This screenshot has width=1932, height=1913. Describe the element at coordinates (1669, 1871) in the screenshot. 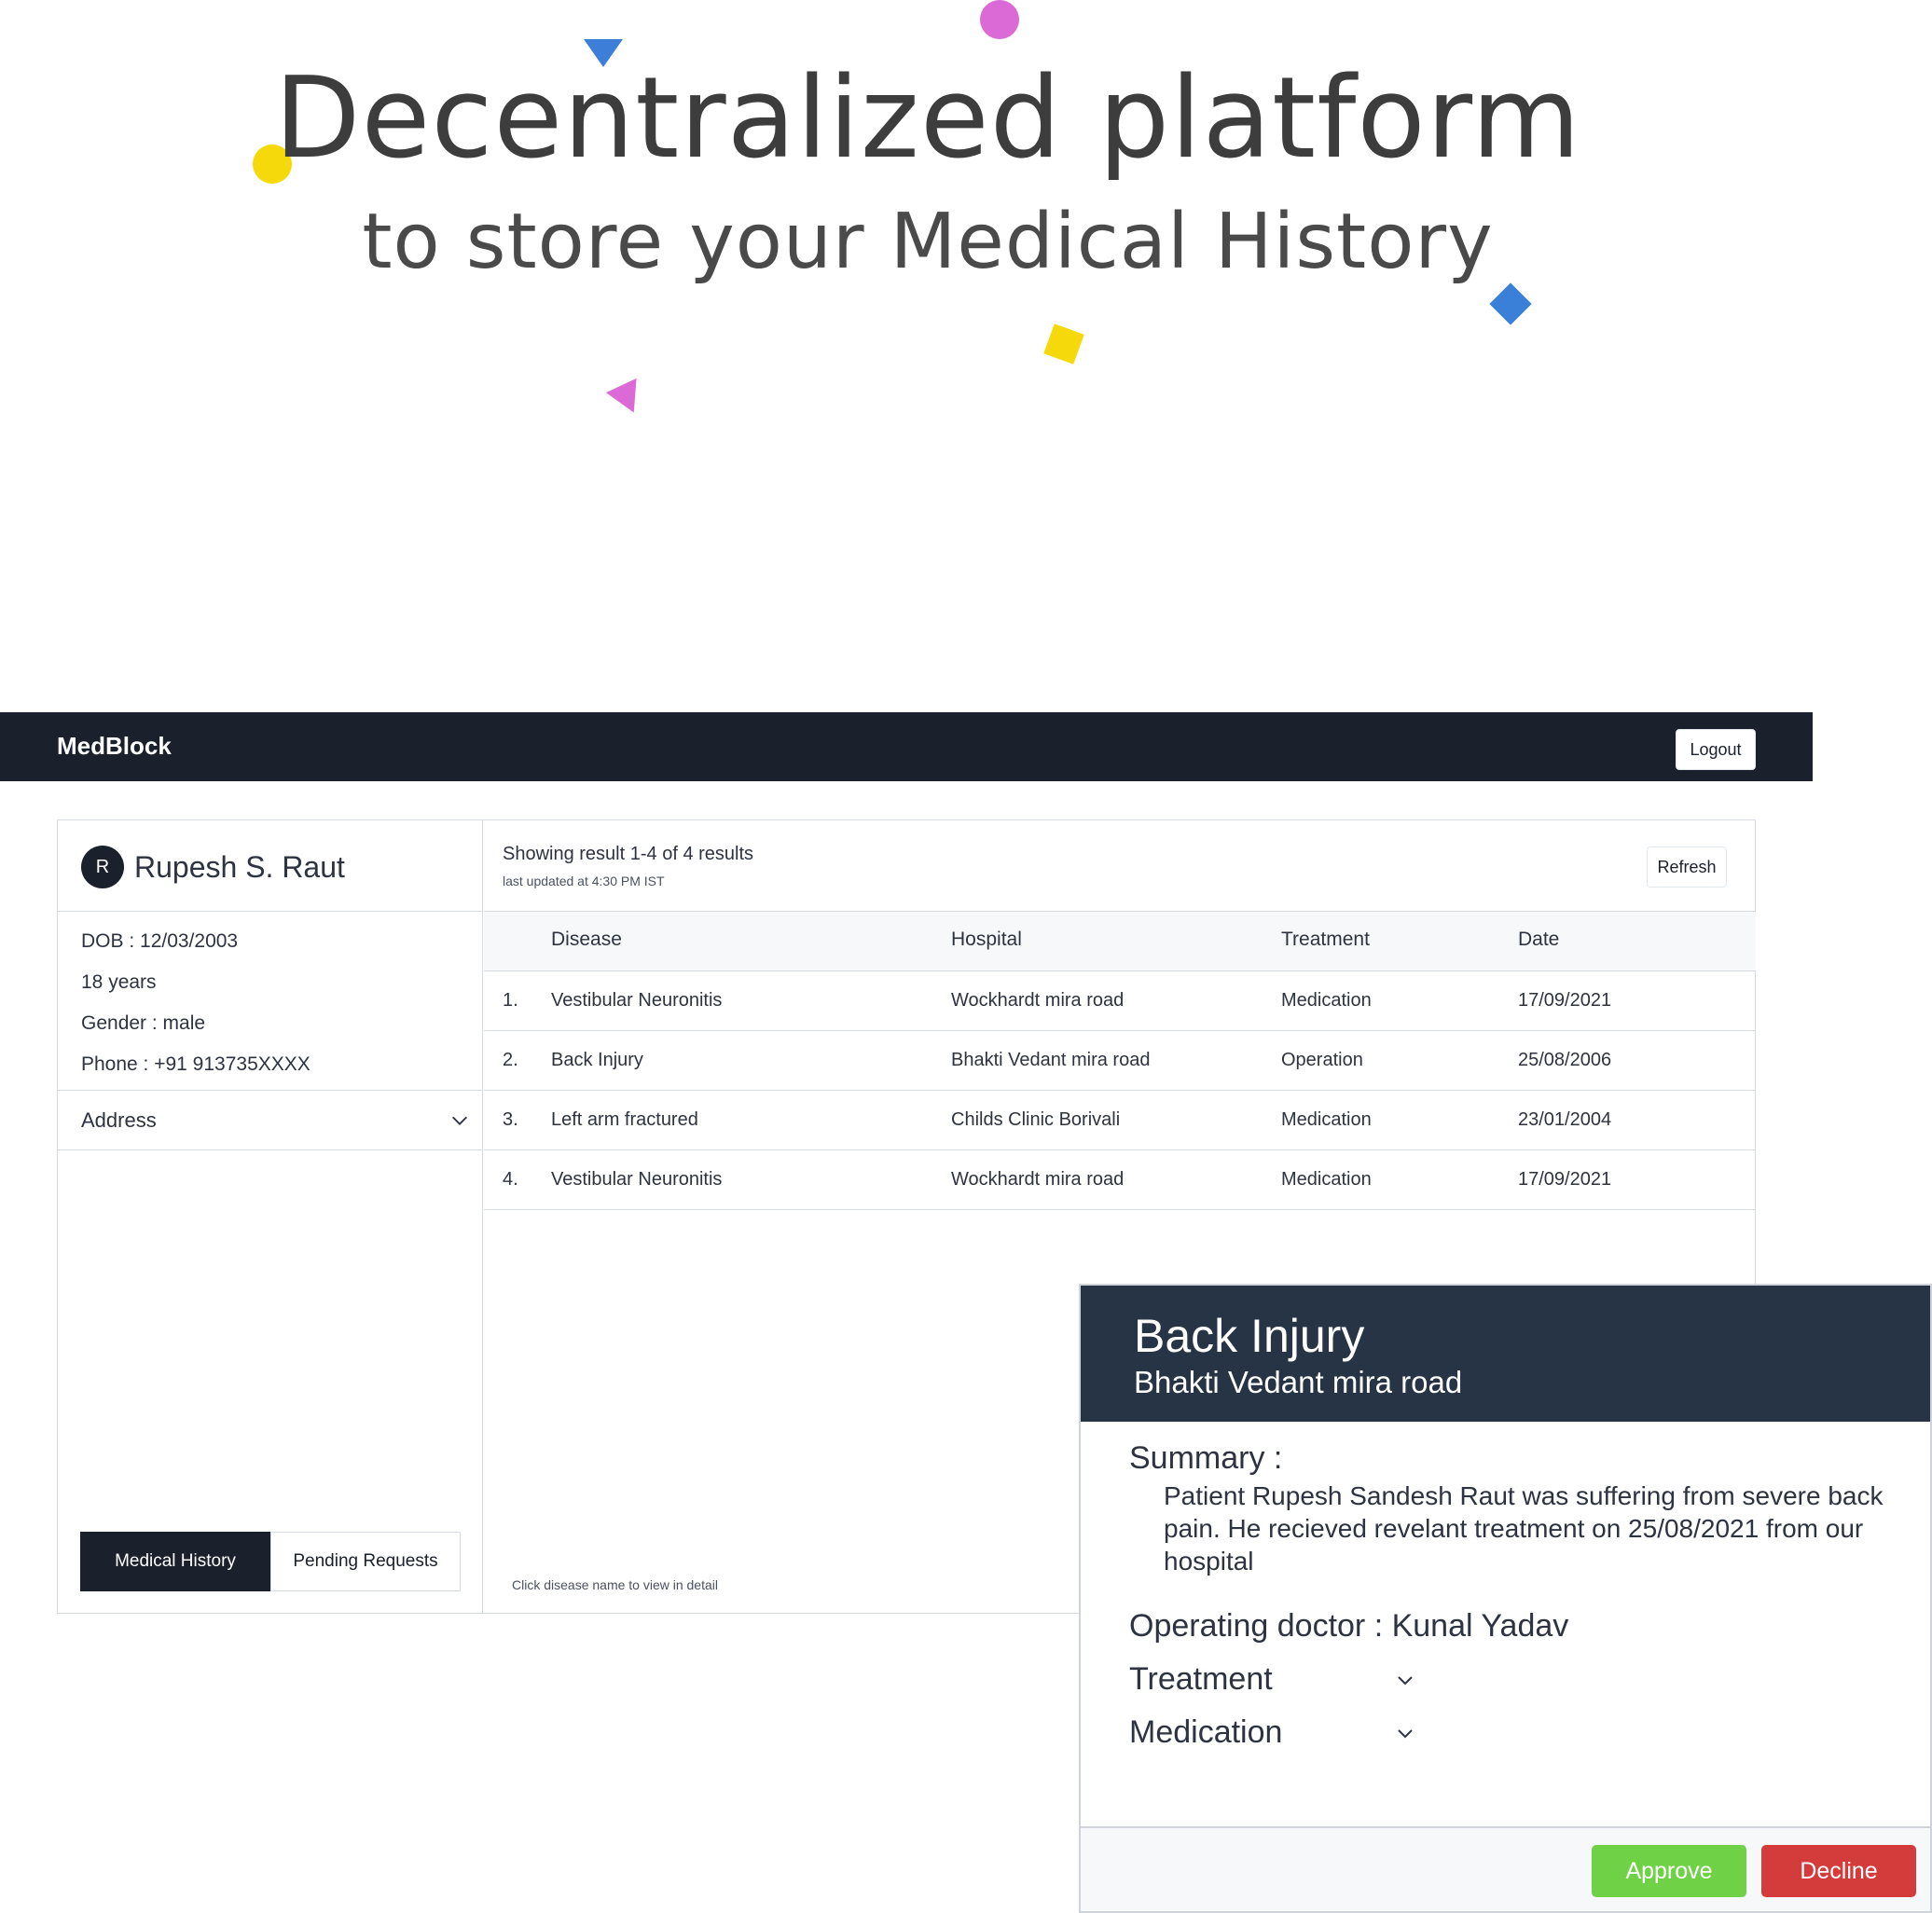

I see `approve-button: Approve` at that location.